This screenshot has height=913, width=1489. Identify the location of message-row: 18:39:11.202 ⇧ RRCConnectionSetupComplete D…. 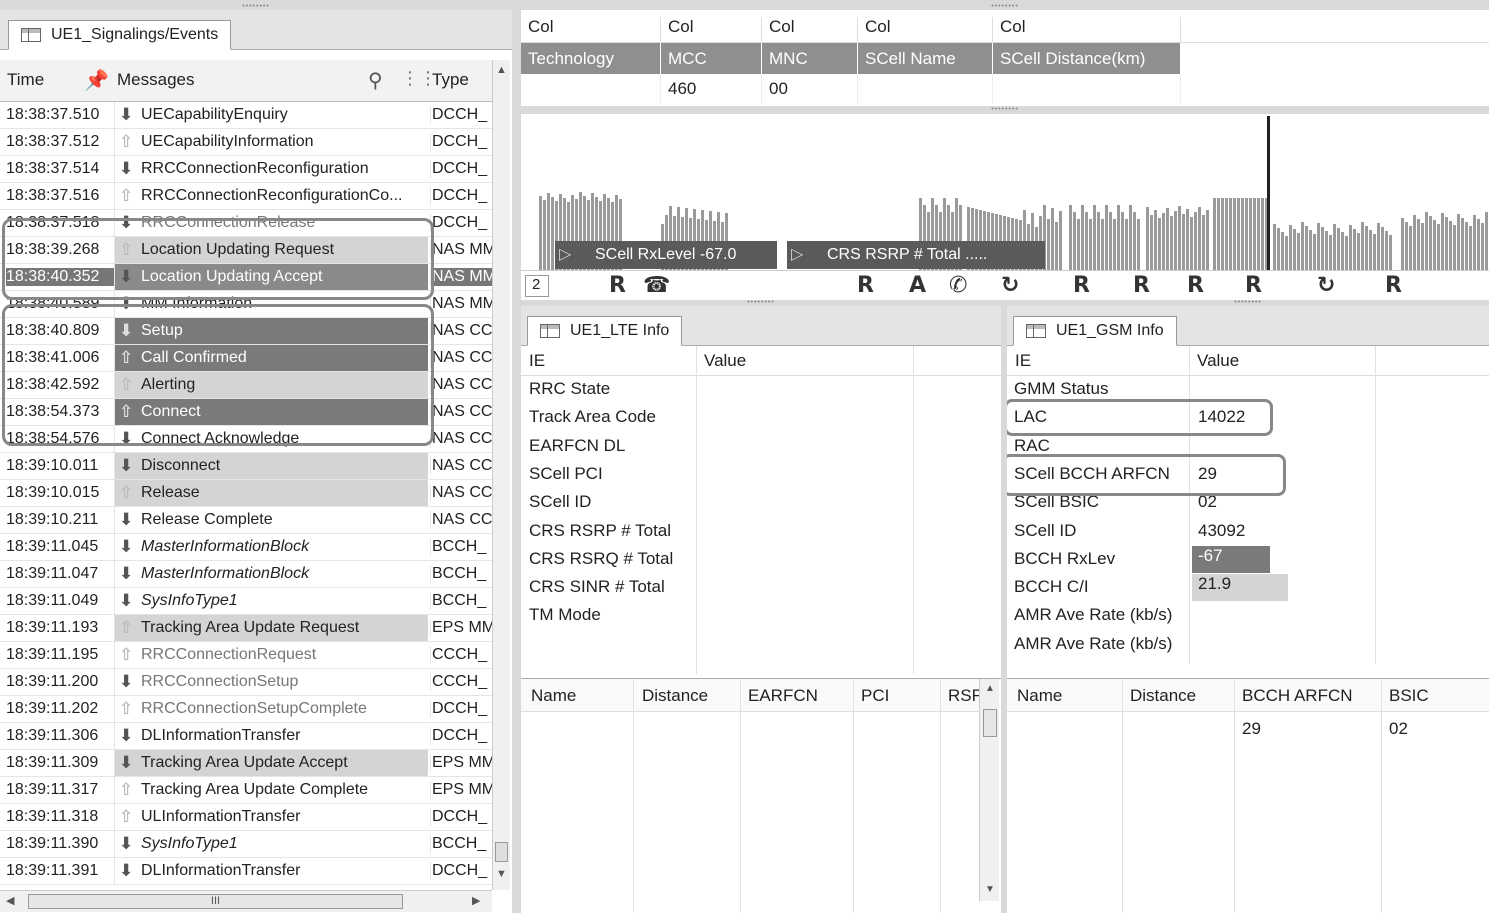
(246, 709).